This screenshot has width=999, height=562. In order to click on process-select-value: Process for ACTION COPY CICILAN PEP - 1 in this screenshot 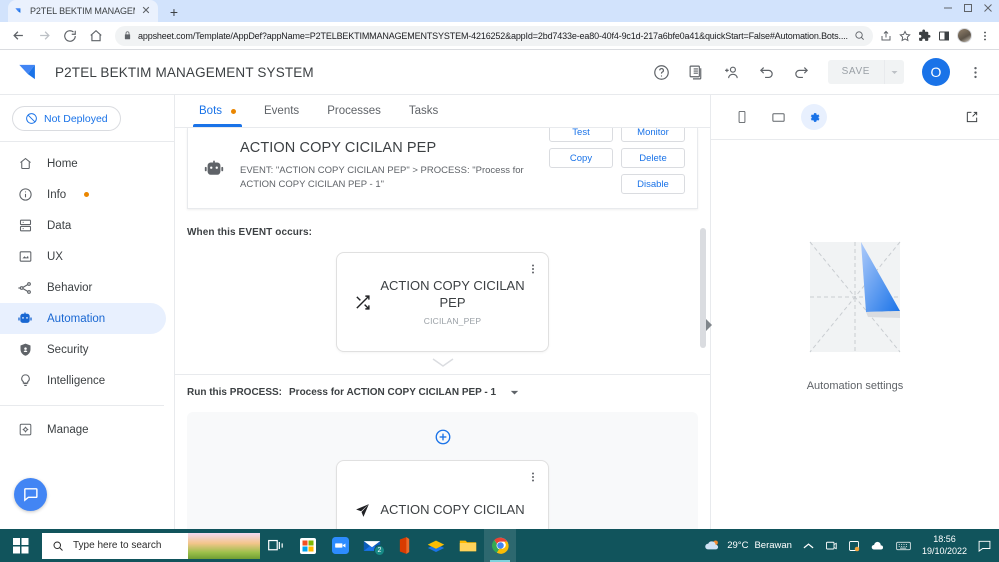, I will do `click(392, 392)`.